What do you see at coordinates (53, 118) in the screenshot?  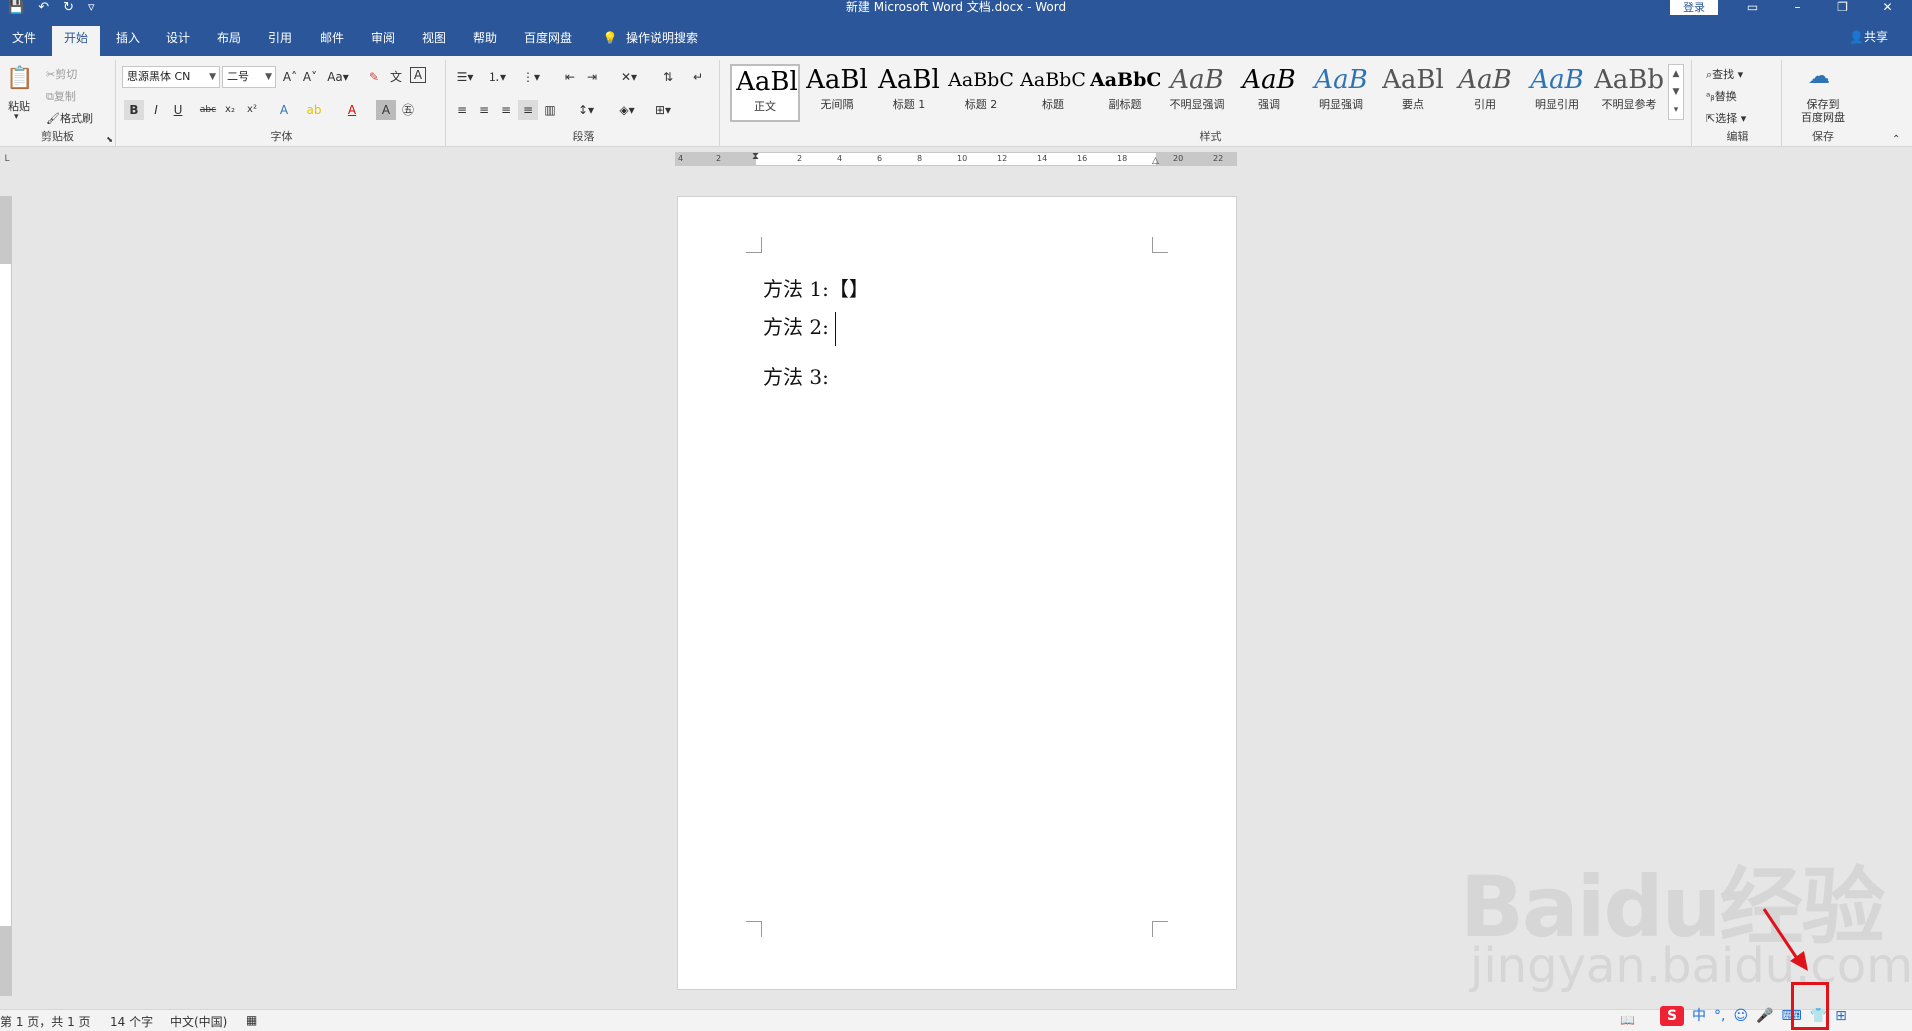 I see `brush-icon: 🖌` at bounding box center [53, 118].